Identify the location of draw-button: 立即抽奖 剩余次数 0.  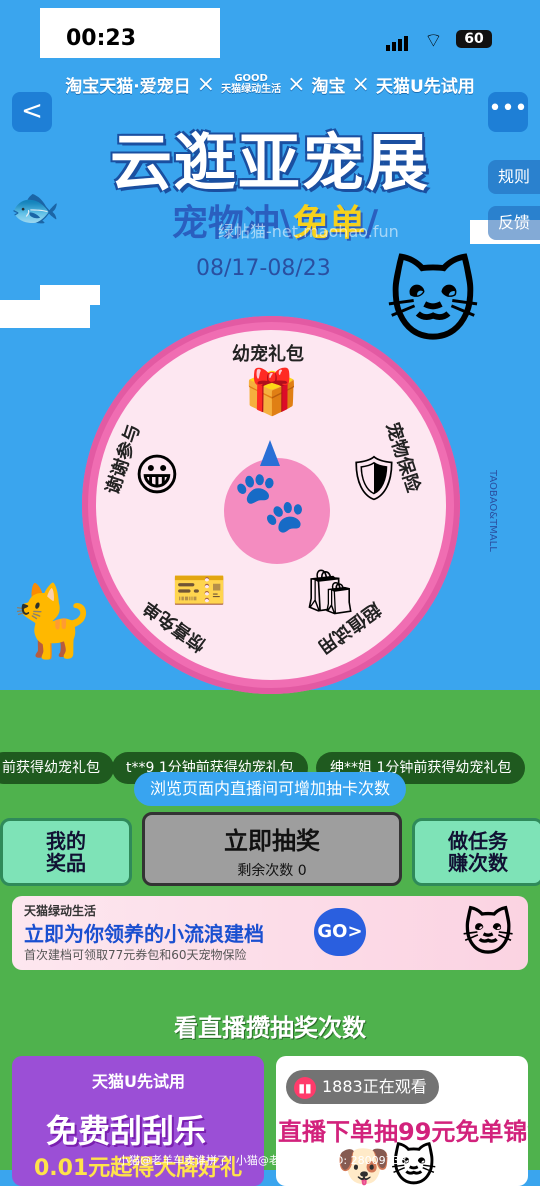
(272, 849).